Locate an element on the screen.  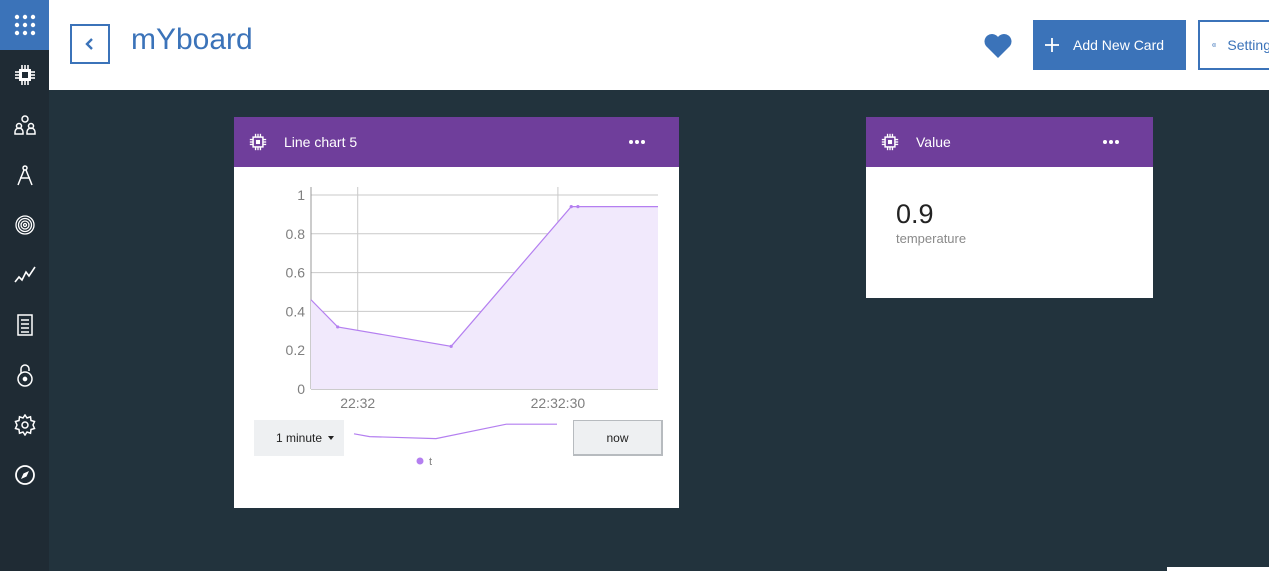
app-switcher-button is located at coordinates (24, 25).